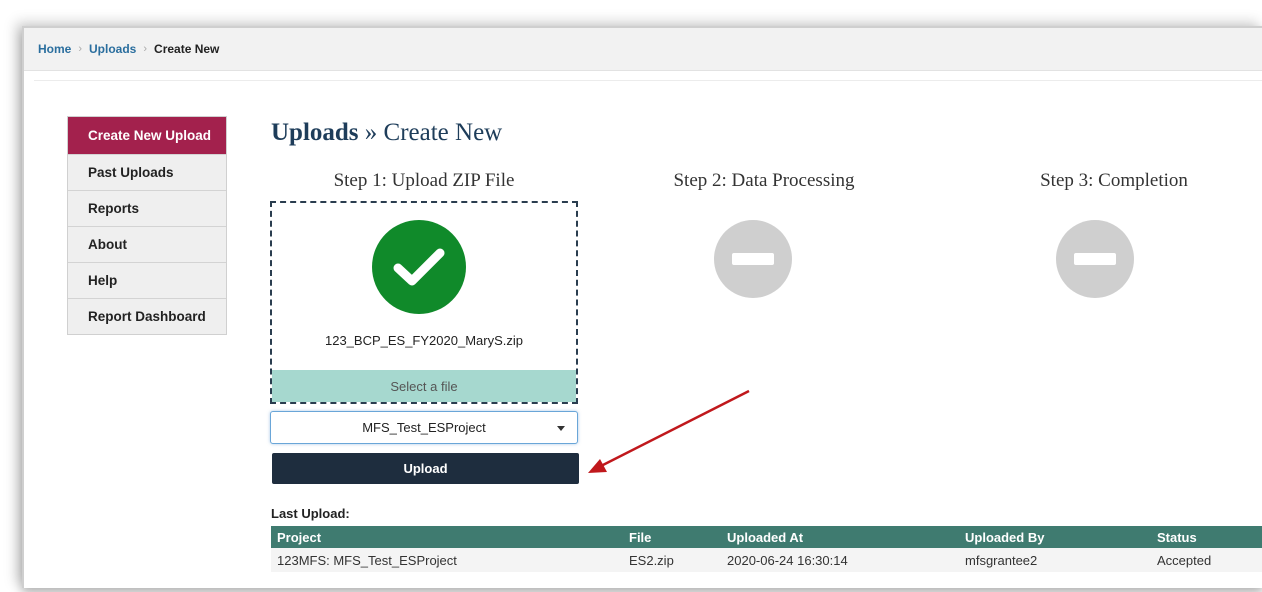 This screenshot has height=592, width=1262. Describe the element at coordinates (147, 135) in the screenshot. I see `sidebar-item-create-new-upload: Create New Upload` at that location.